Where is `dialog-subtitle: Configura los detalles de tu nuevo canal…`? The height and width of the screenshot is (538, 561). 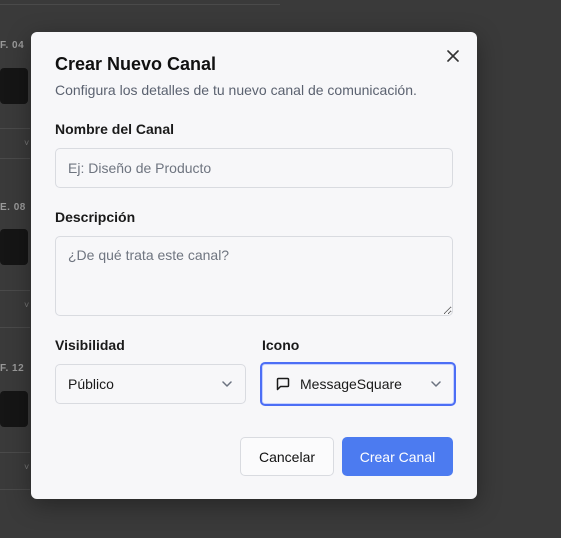 dialog-subtitle: Configura los detalles de tu nuevo canal… is located at coordinates (236, 90).